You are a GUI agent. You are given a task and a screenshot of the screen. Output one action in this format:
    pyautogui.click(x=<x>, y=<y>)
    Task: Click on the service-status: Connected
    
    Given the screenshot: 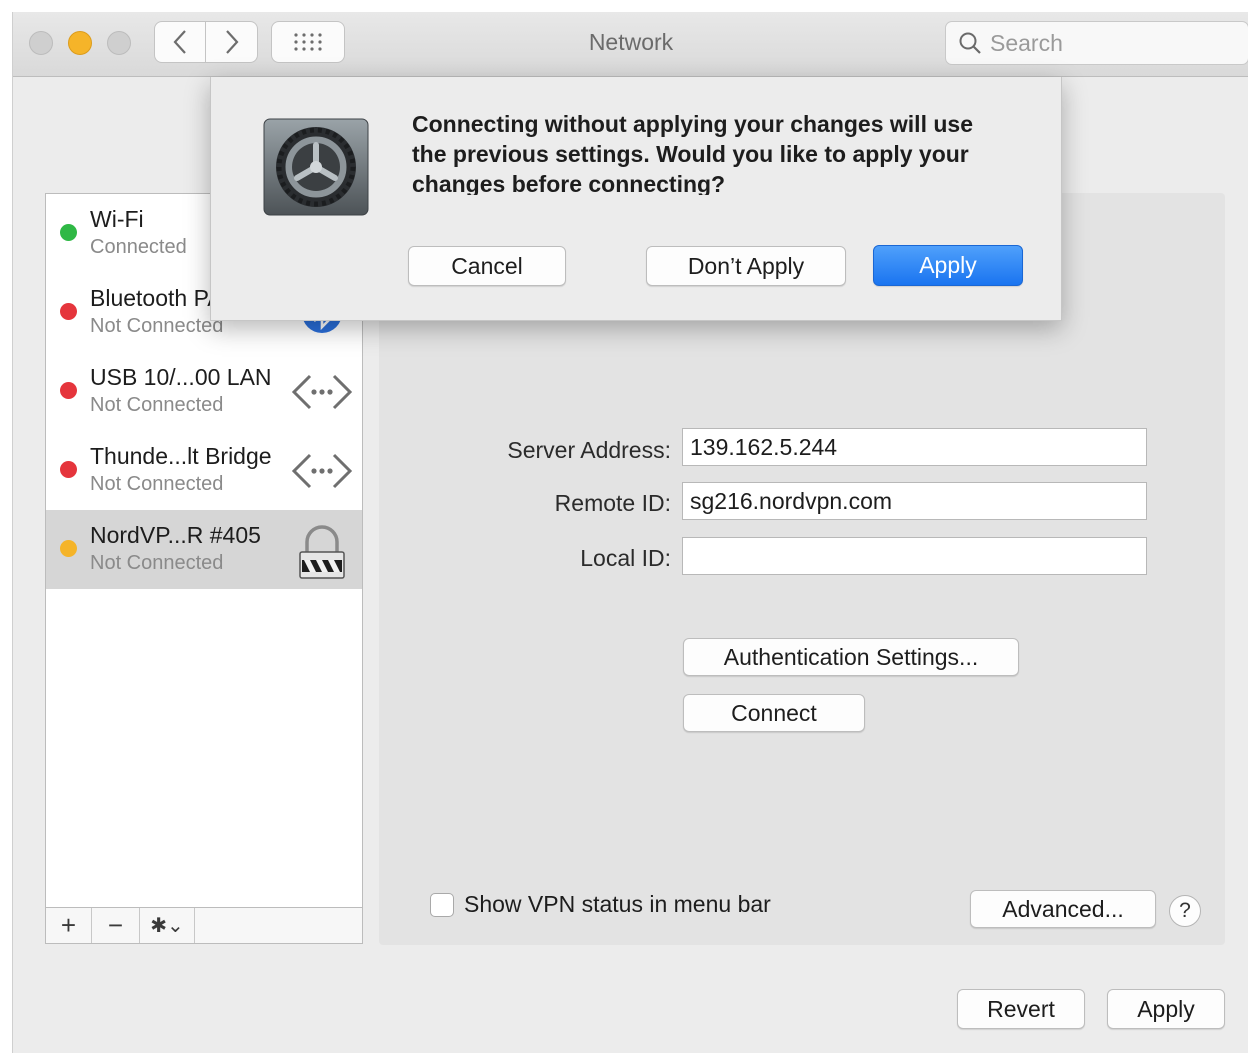 What is the action you would take?
    pyautogui.click(x=138, y=247)
    